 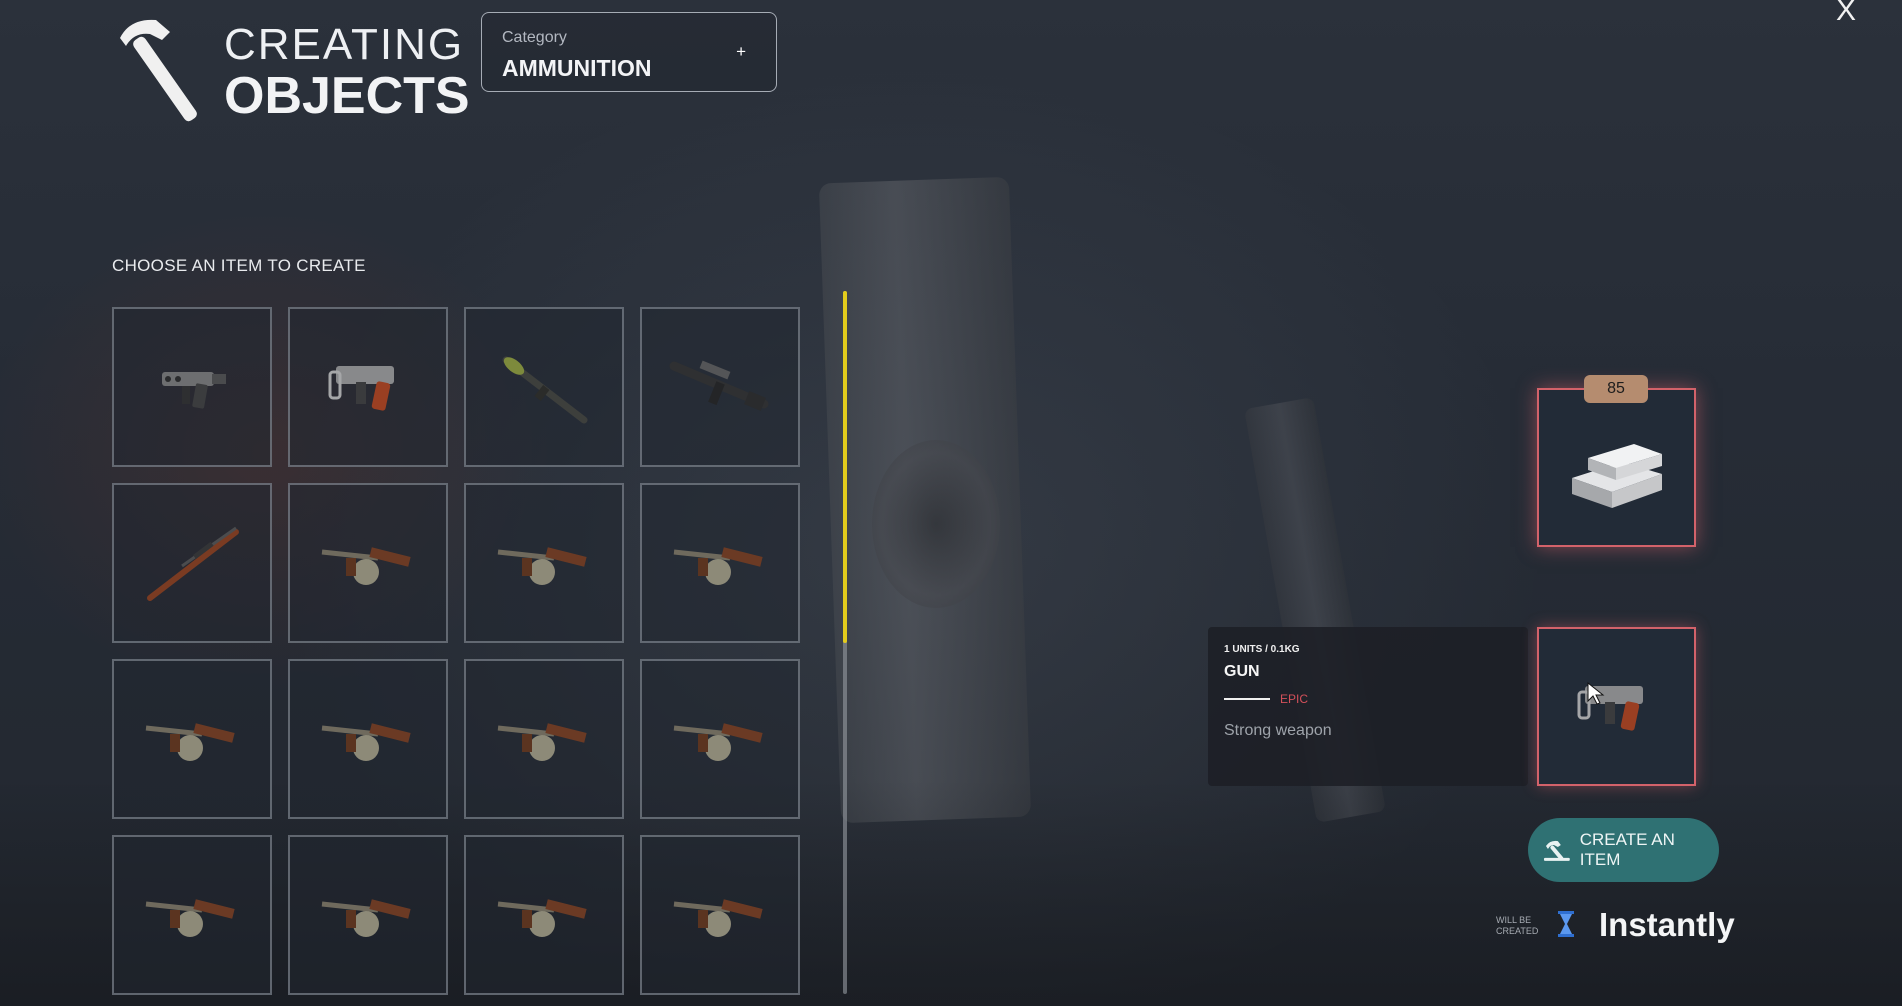 I want to click on plus-icon: +, so click(x=741, y=51).